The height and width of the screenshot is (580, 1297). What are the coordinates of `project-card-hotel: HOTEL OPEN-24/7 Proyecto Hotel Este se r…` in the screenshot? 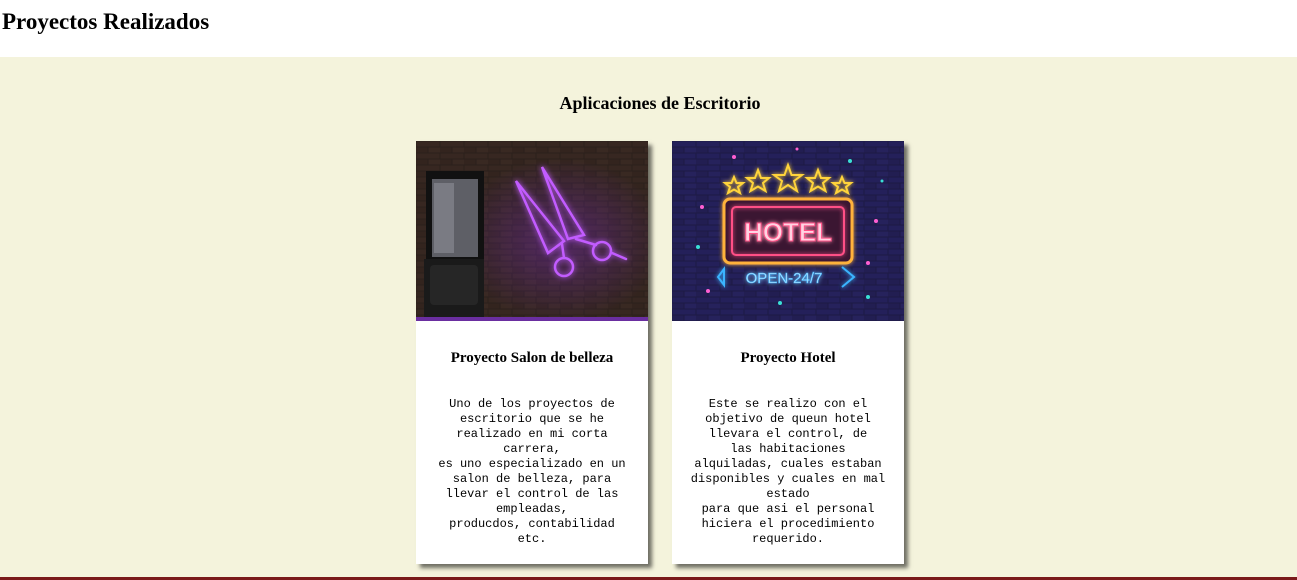 It's located at (788, 352).